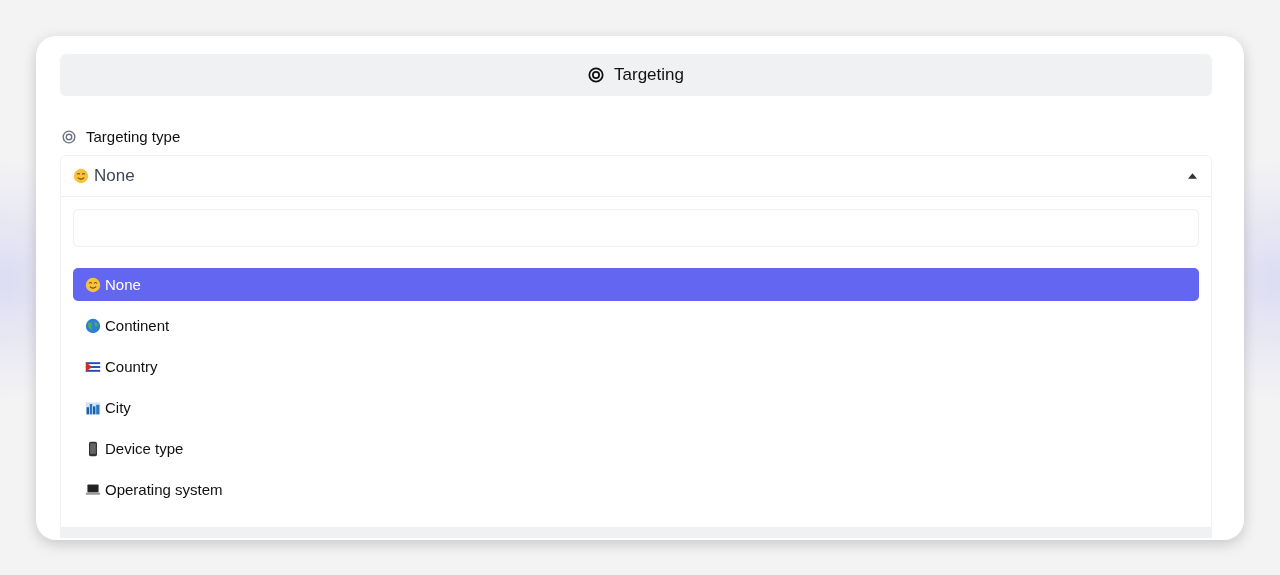 The width and height of the screenshot is (1280, 575). What do you see at coordinates (133, 136) in the screenshot?
I see `field-label: Targeting type` at bounding box center [133, 136].